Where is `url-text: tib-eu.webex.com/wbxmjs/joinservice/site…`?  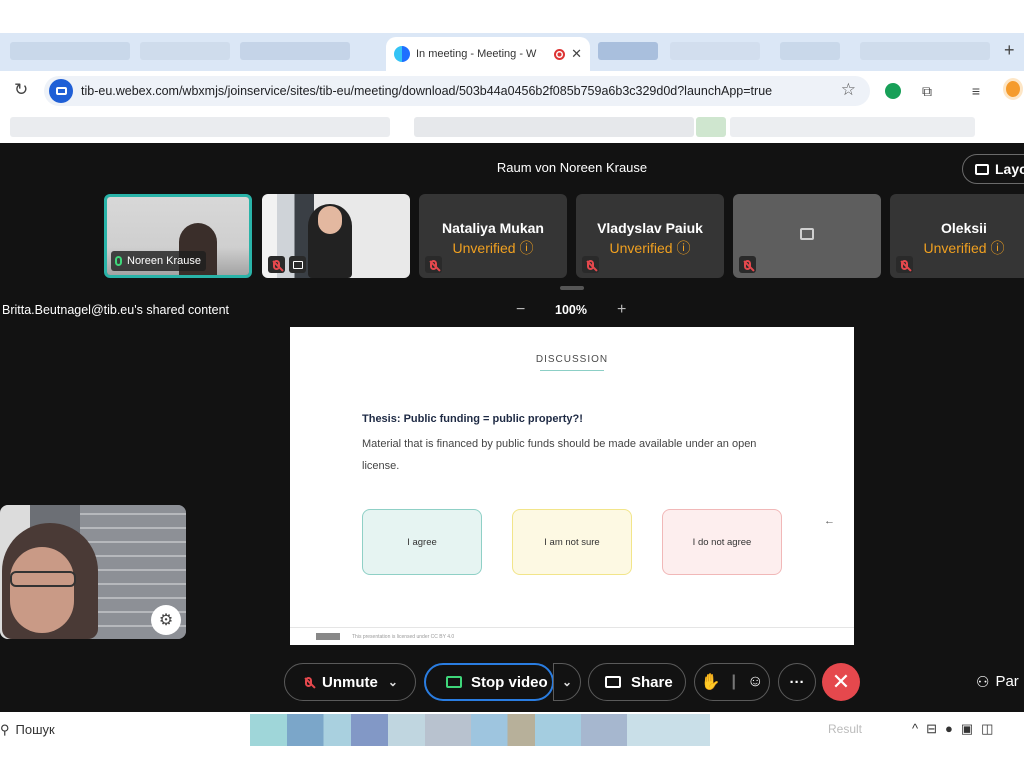
url-text: tib-eu.webex.com/wbxmjs/joinservice/site… is located at coordinates (448, 91).